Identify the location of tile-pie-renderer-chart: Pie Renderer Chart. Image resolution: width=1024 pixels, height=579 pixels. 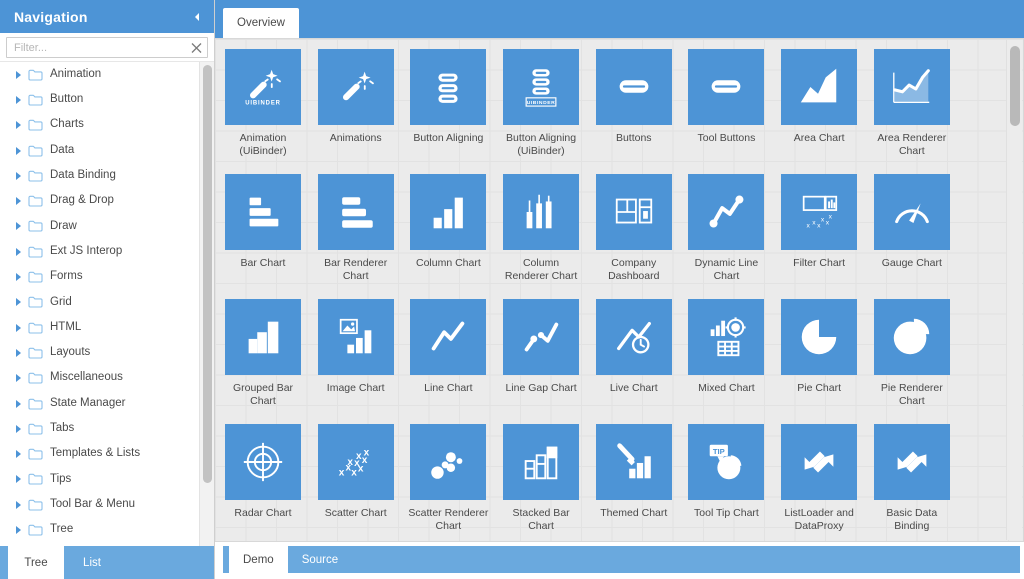
(911, 361).